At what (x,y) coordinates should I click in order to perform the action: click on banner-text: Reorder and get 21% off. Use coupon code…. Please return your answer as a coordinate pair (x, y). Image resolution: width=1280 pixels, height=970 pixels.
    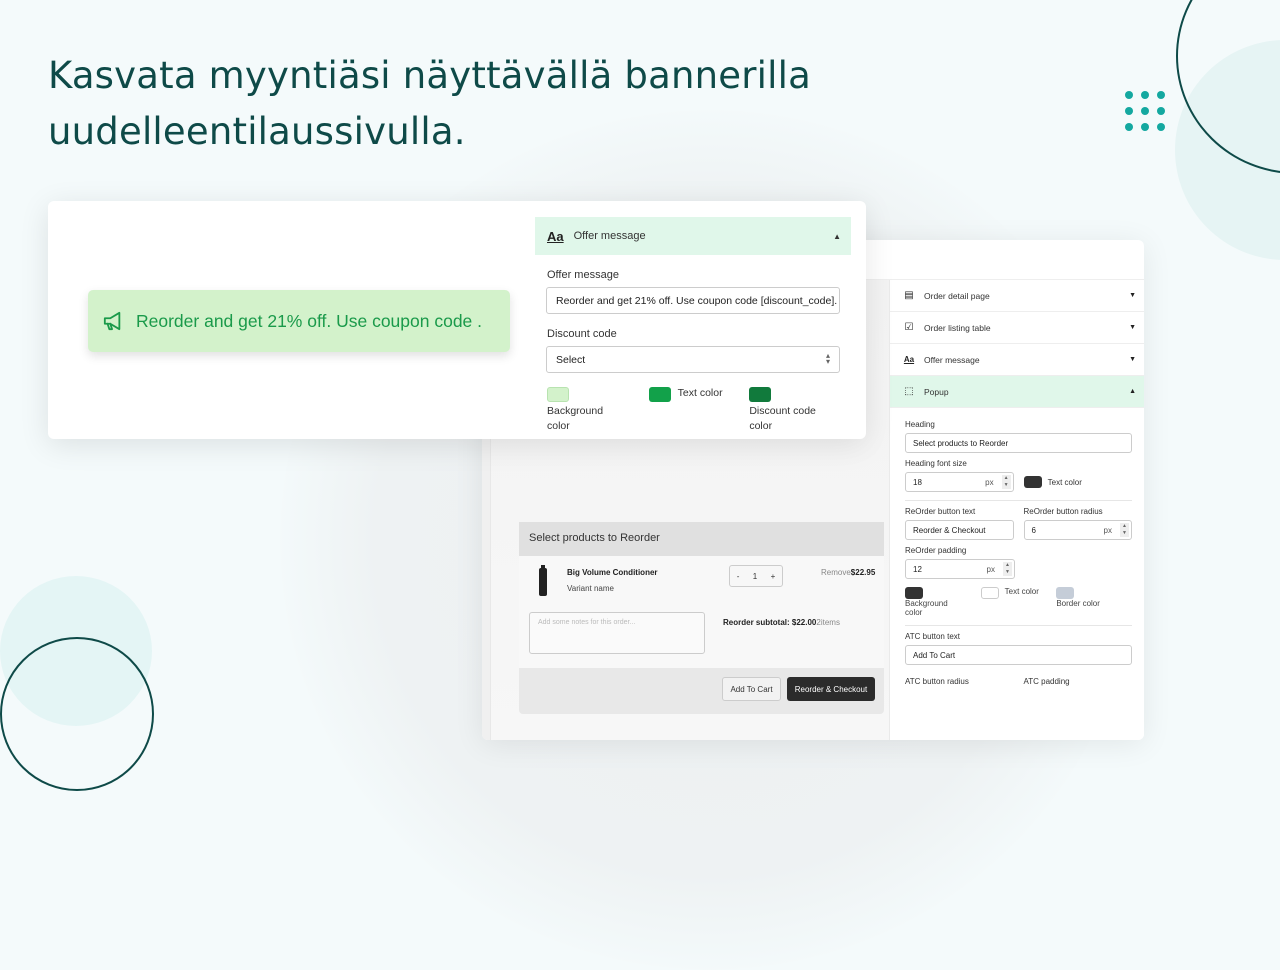
    Looking at the image, I should click on (309, 320).